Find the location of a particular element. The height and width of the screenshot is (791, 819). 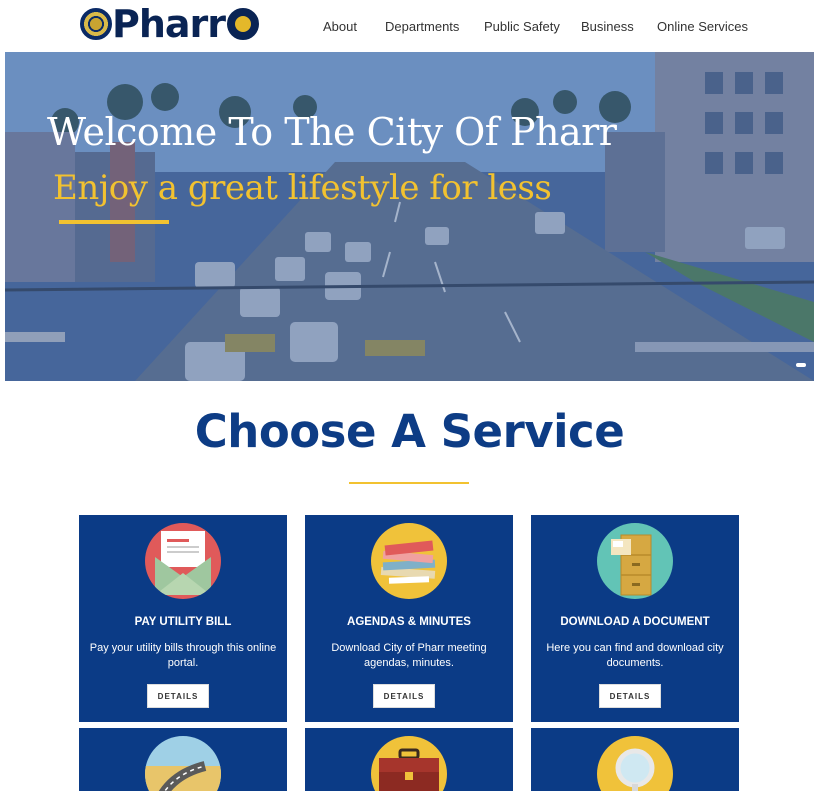

hero-underline is located at coordinates (114, 222).